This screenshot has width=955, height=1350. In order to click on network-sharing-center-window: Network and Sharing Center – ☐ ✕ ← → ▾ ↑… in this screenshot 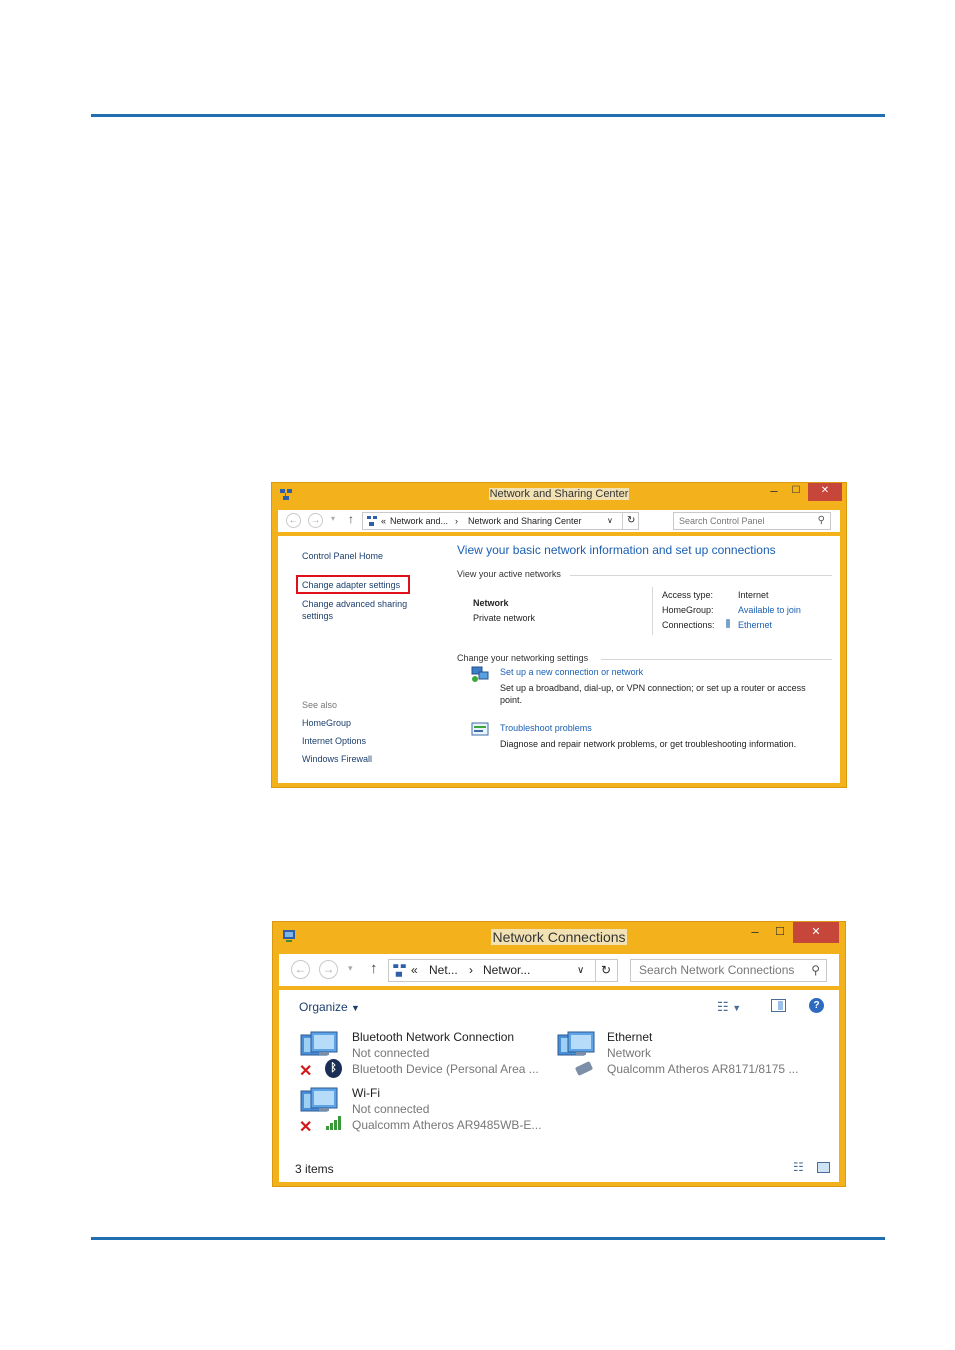, I will do `click(559, 635)`.